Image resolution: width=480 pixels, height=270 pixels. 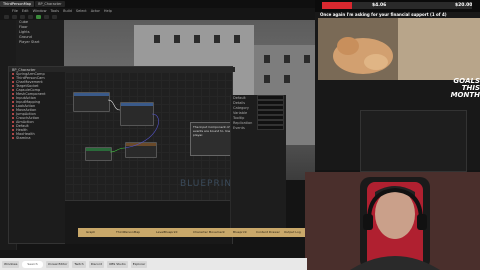 I want to click on webcam-feed, so click(x=392, y=221).